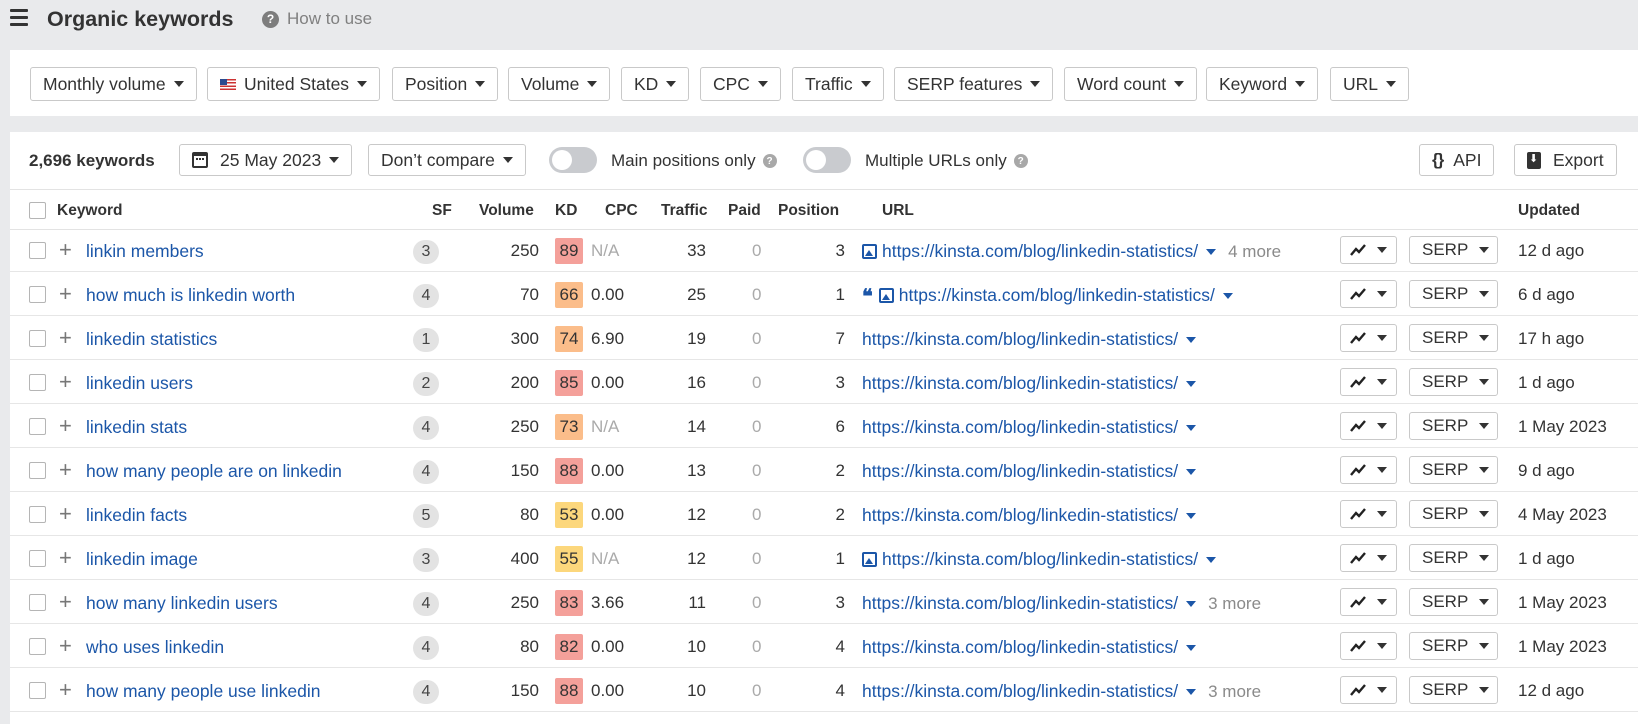  What do you see at coordinates (1549, 211) in the screenshot?
I see `col-updated: Updated` at bounding box center [1549, 211].